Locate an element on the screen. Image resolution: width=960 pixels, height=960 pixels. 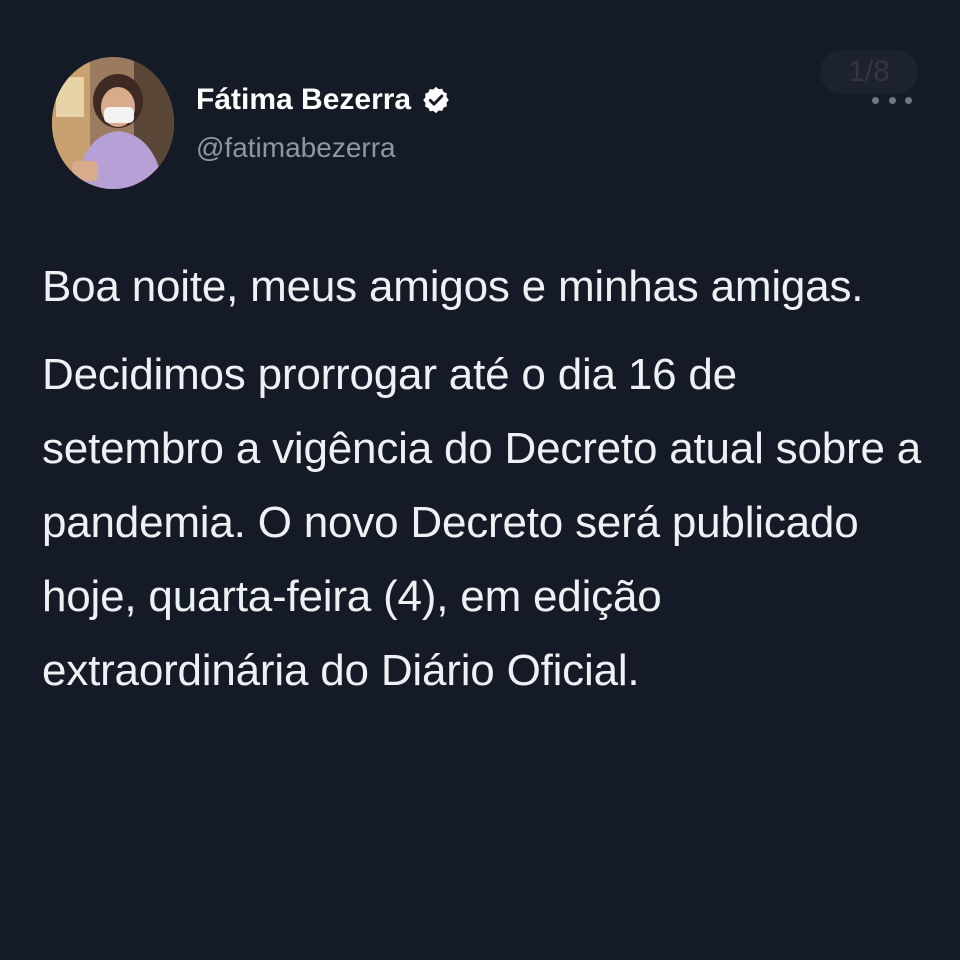
avatar is located at coordinates (113, 123).